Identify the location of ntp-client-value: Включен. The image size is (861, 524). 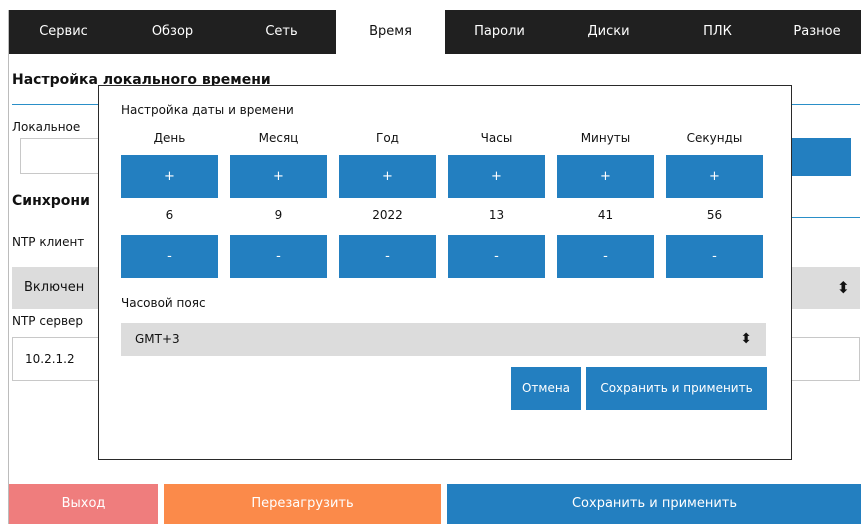
(54, 287).